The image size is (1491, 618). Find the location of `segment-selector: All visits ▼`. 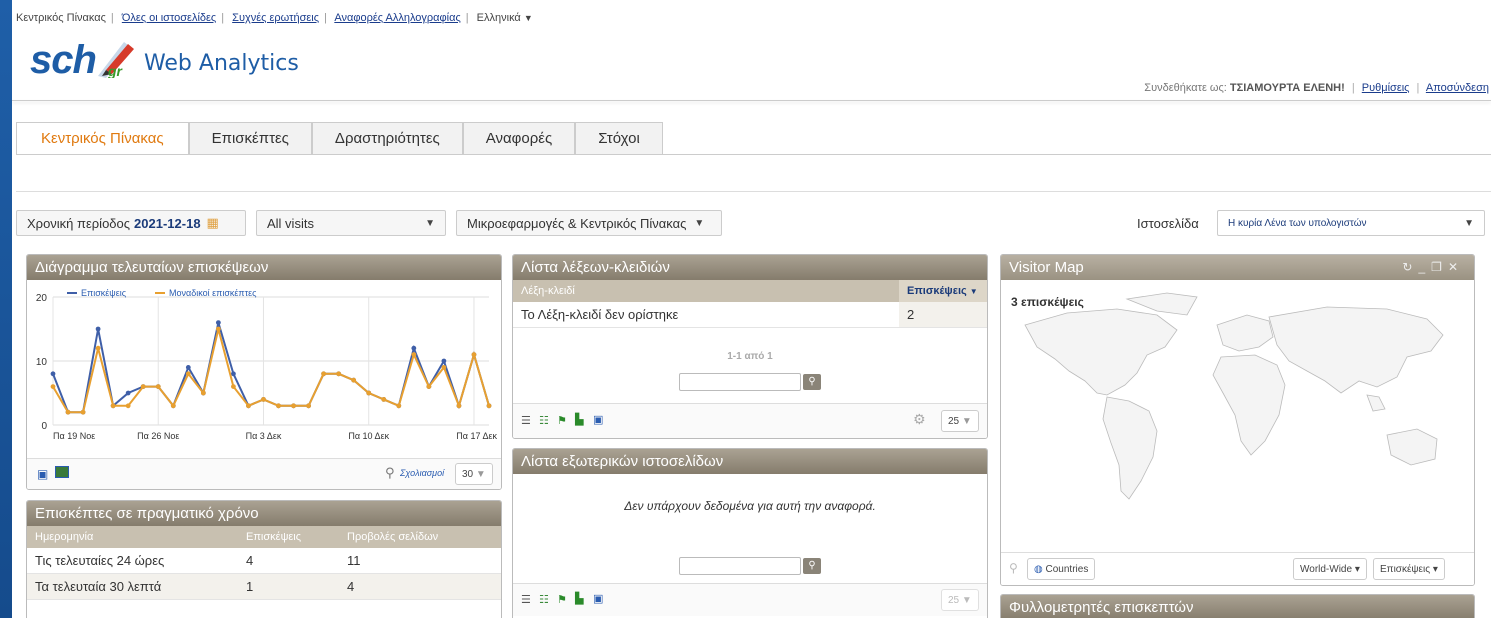

segment-selector: All visits ▼ is located at coordinates (351, 223).